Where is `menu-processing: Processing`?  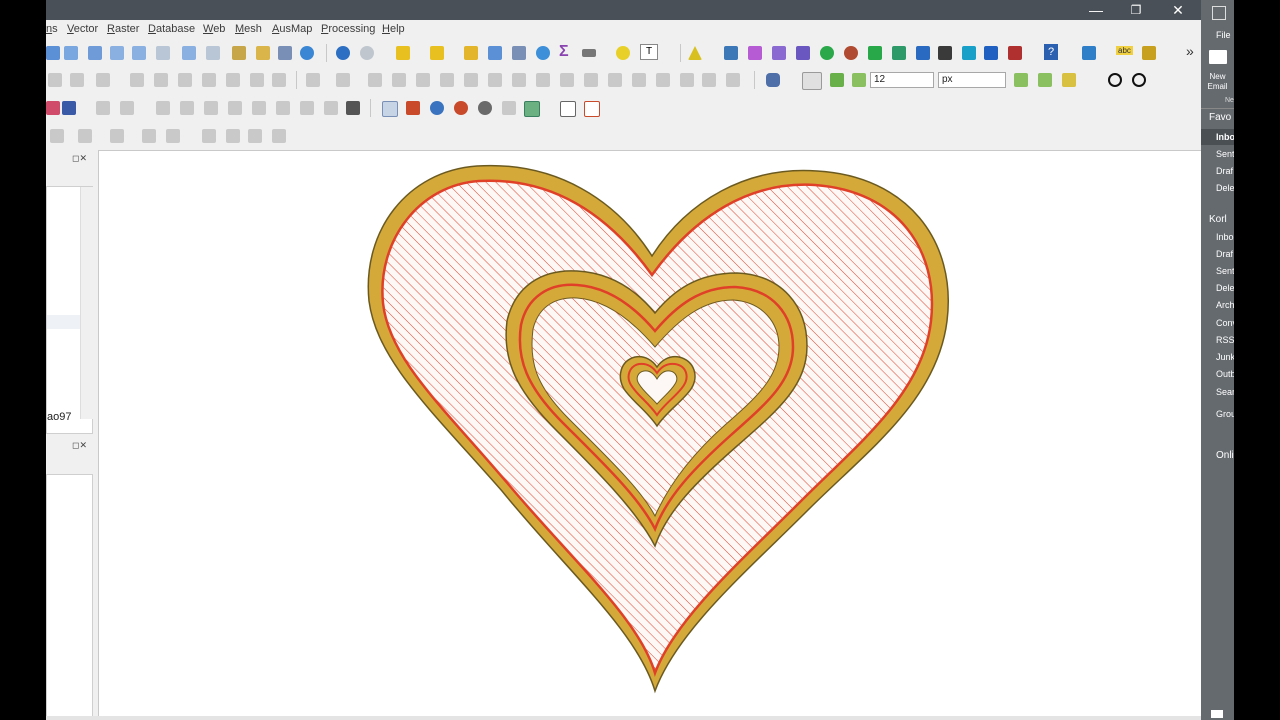 menu-processing: Processing is located at coordinates (348, 29).